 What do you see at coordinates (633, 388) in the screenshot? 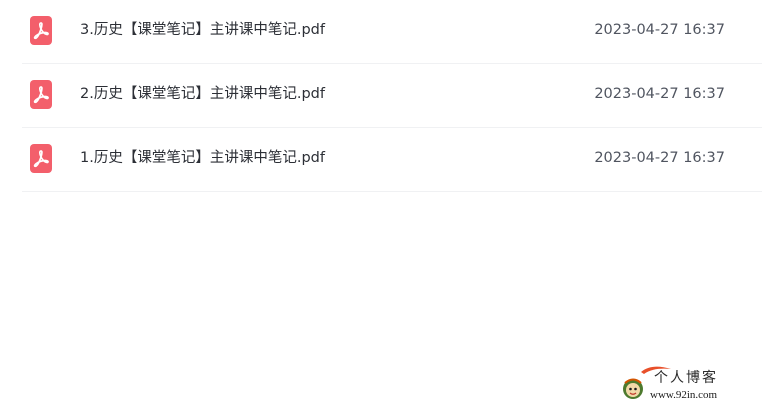
I see `mascot-icon` at bounding box center [633, 388].